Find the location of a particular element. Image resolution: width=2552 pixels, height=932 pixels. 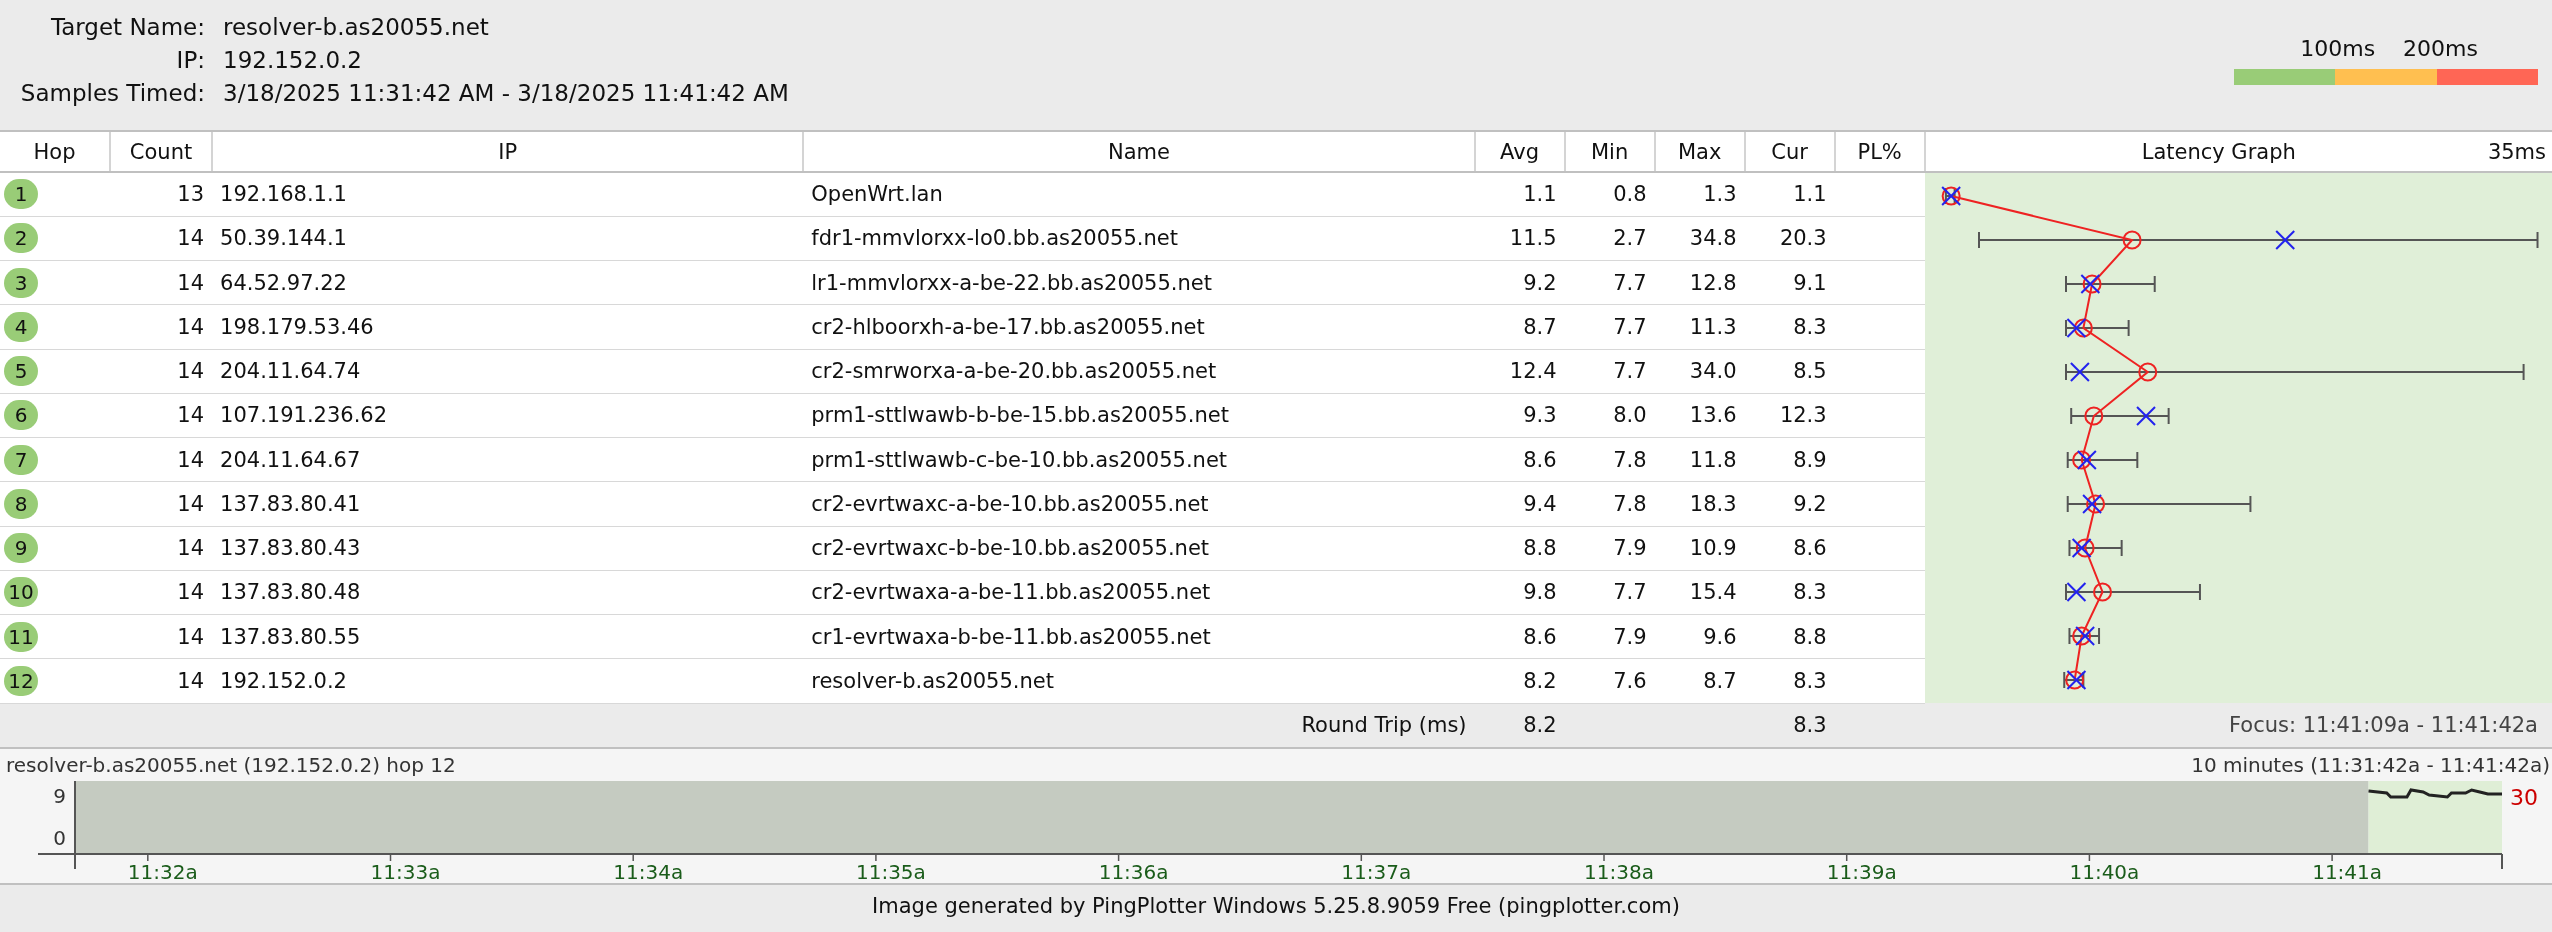

table-cell: 34.0 is located at coordinates (1699, 371).